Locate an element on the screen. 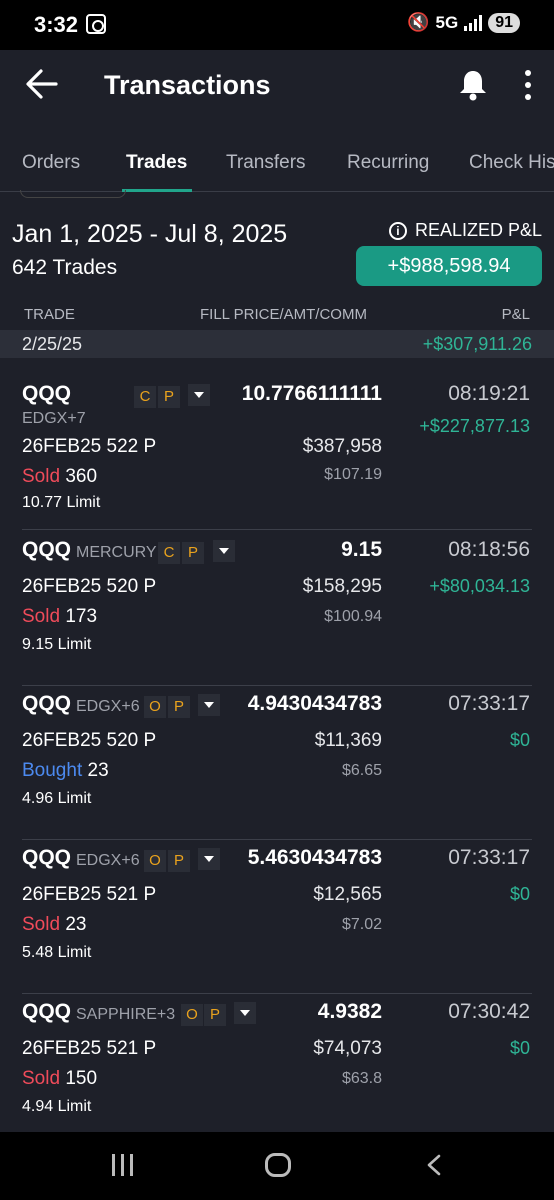 Image resolution: width=554 pixels, height=1200 pixels. trade-count: 642 Trades is located at coordinates (65, 267).